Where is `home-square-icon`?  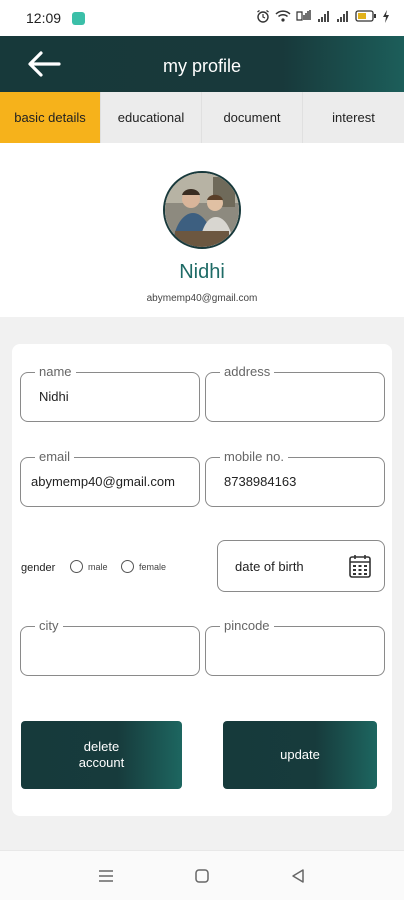 home-square-icon is located at coordinates (202, 876).